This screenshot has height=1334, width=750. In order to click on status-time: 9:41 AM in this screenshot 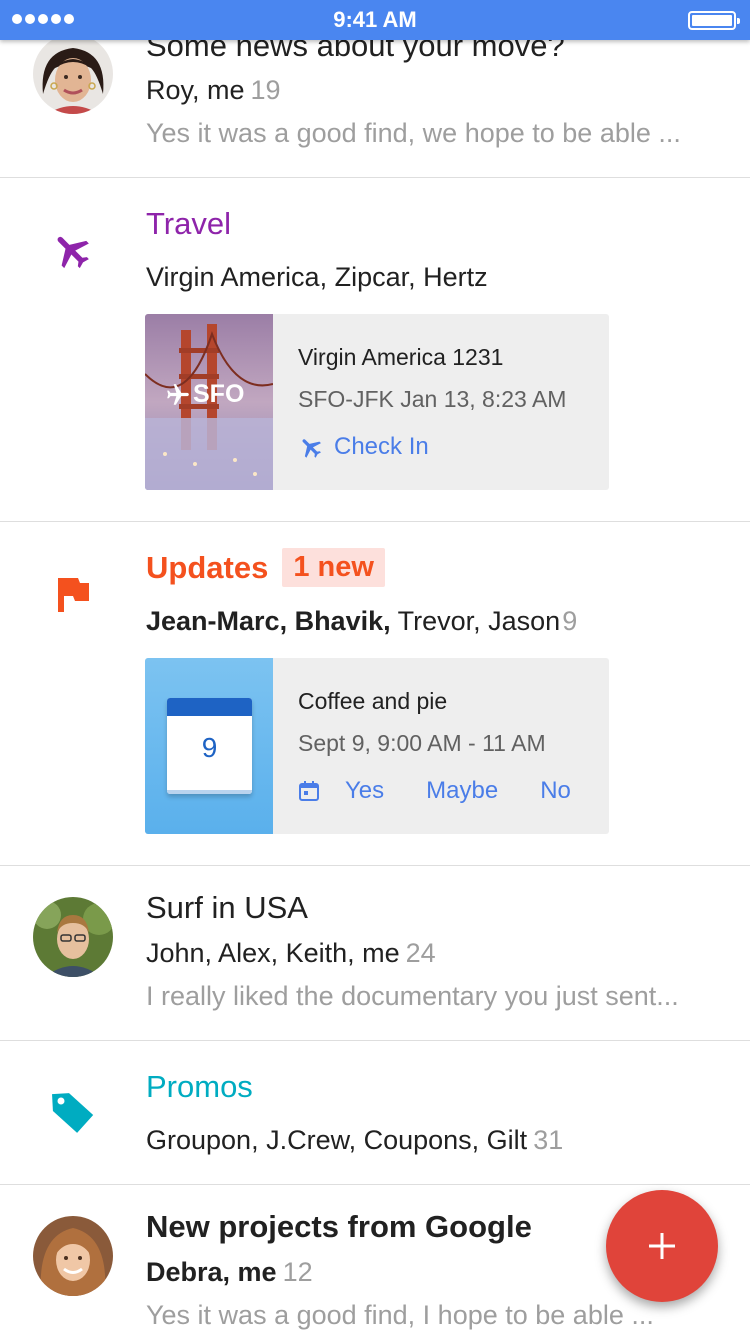, I will do `click(375, 19)`.